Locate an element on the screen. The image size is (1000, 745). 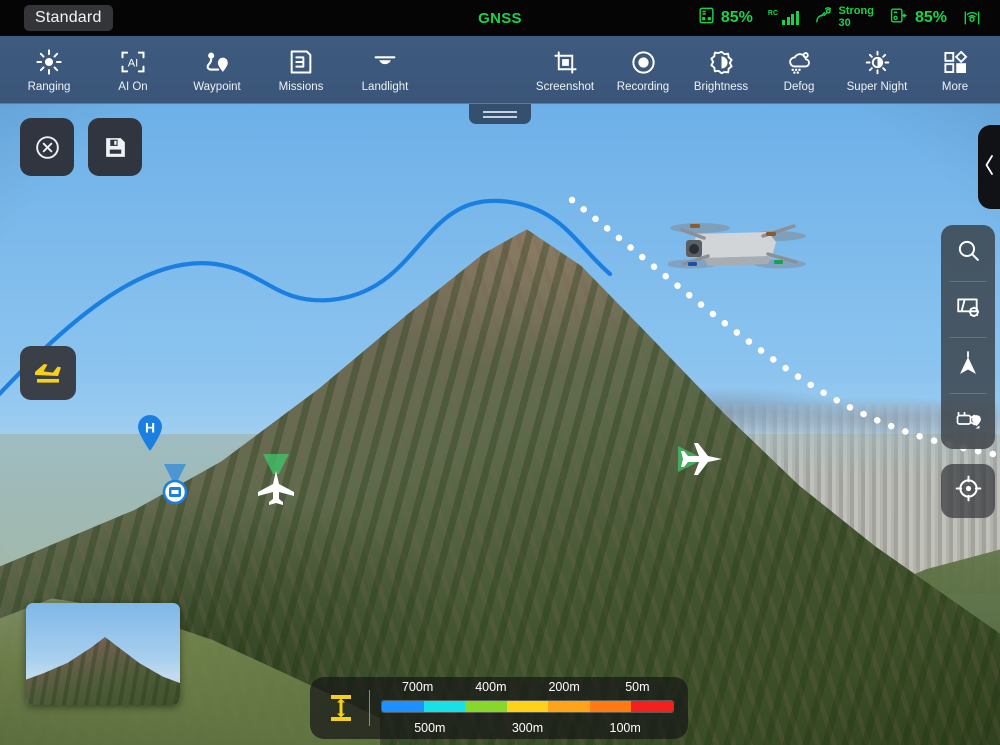
rc-battery-icon is located at coordinates (706, 18).